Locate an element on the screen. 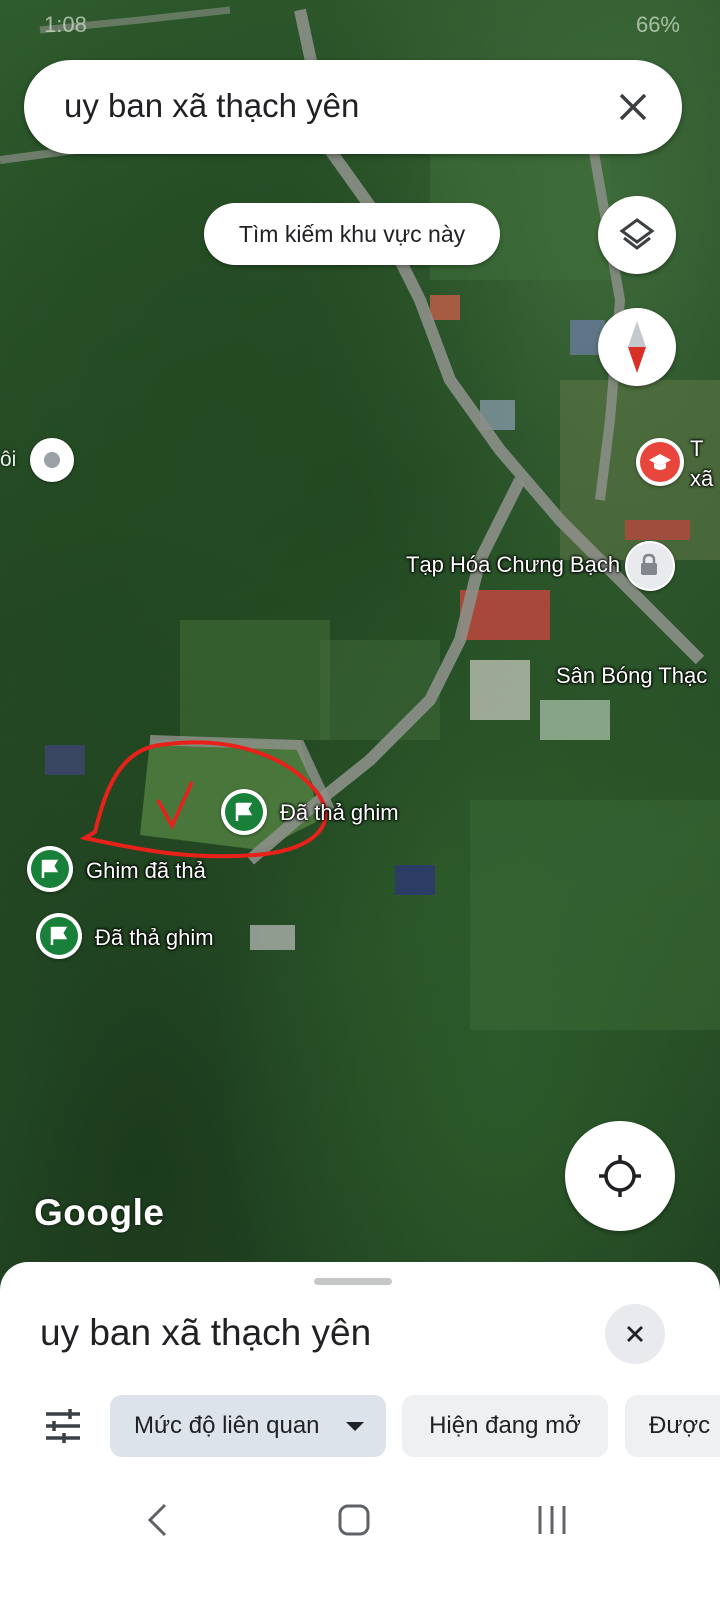 The height and width of the screenshot is (1600, 720). school-label-line2: xã is located at coordinates (701, 479).